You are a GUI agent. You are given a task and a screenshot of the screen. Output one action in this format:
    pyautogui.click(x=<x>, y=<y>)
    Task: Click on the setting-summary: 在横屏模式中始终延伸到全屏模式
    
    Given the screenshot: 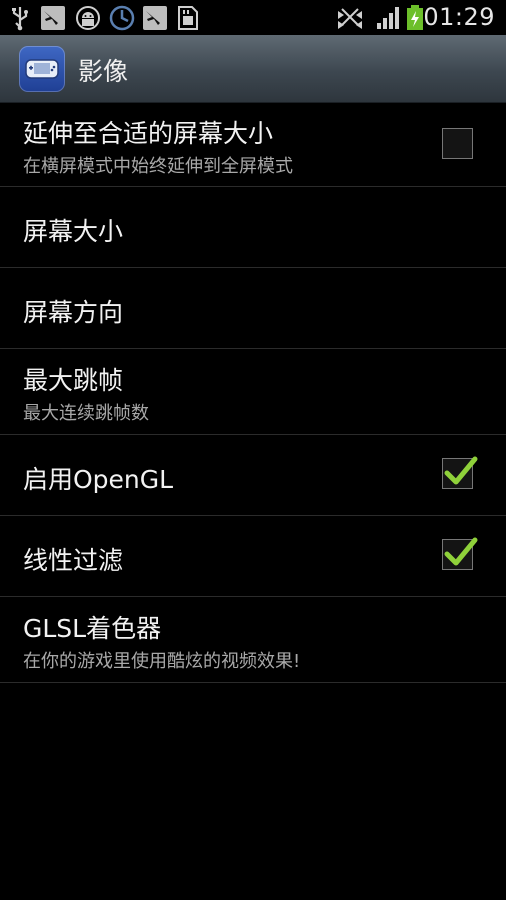 What is the action you would take?
    pyautogui.click(x=158, y=166)
    